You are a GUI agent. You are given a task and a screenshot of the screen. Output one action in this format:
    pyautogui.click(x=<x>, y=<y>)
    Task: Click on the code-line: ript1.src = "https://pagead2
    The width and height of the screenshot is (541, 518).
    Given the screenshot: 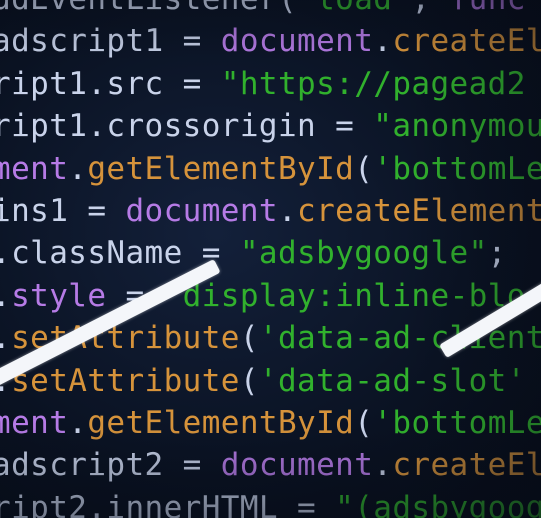 What is the action you would take?
    pyautogui.click(x=270, y=84)
    